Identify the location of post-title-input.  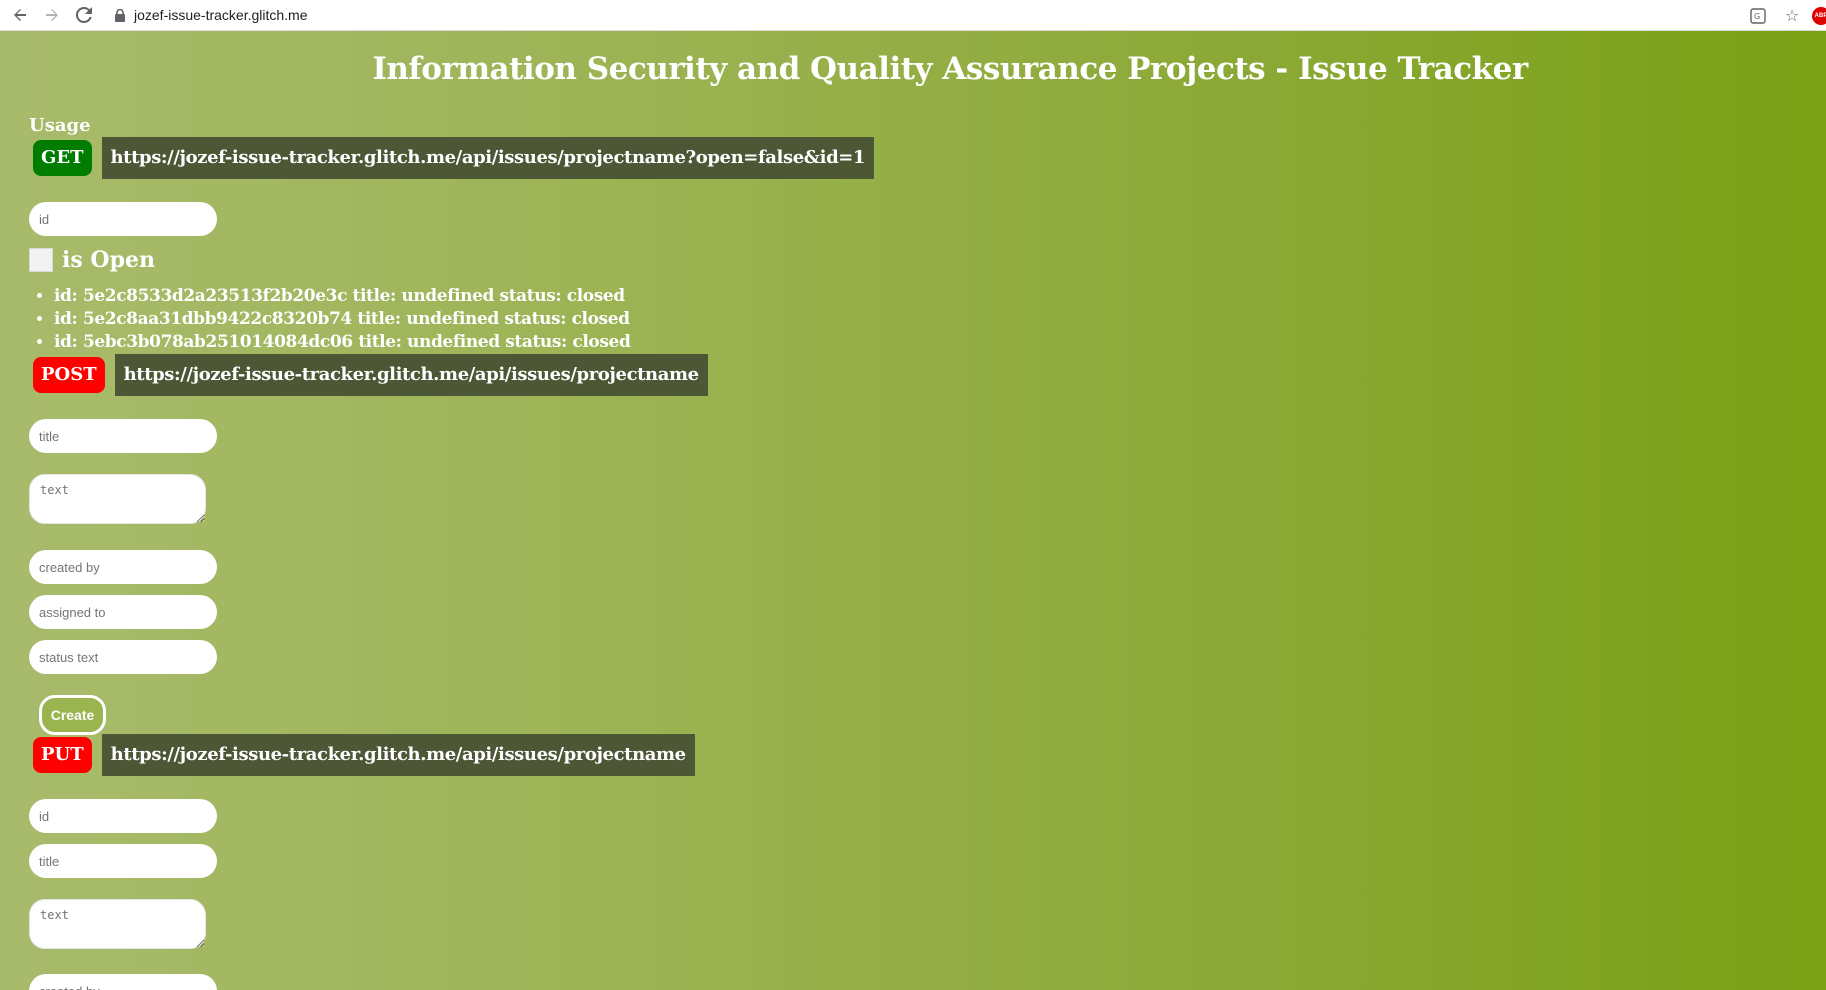
(123, 436).